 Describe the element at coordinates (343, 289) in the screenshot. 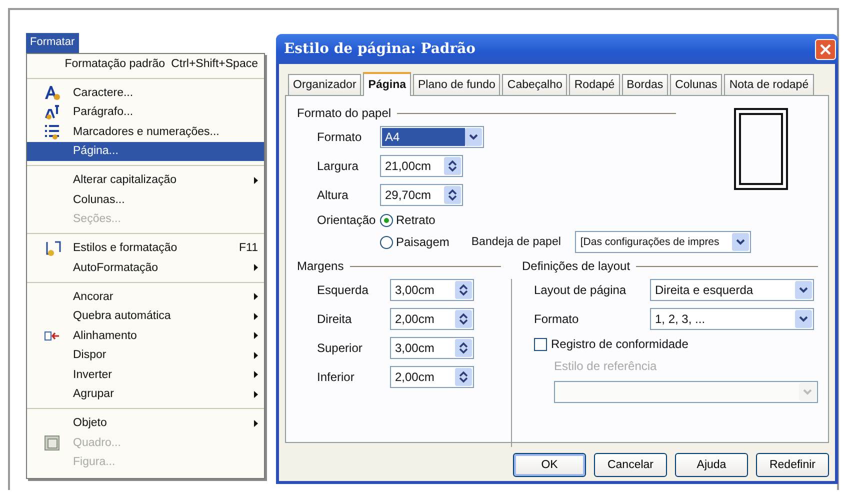

I see `field-label: Esquerda` at that location.